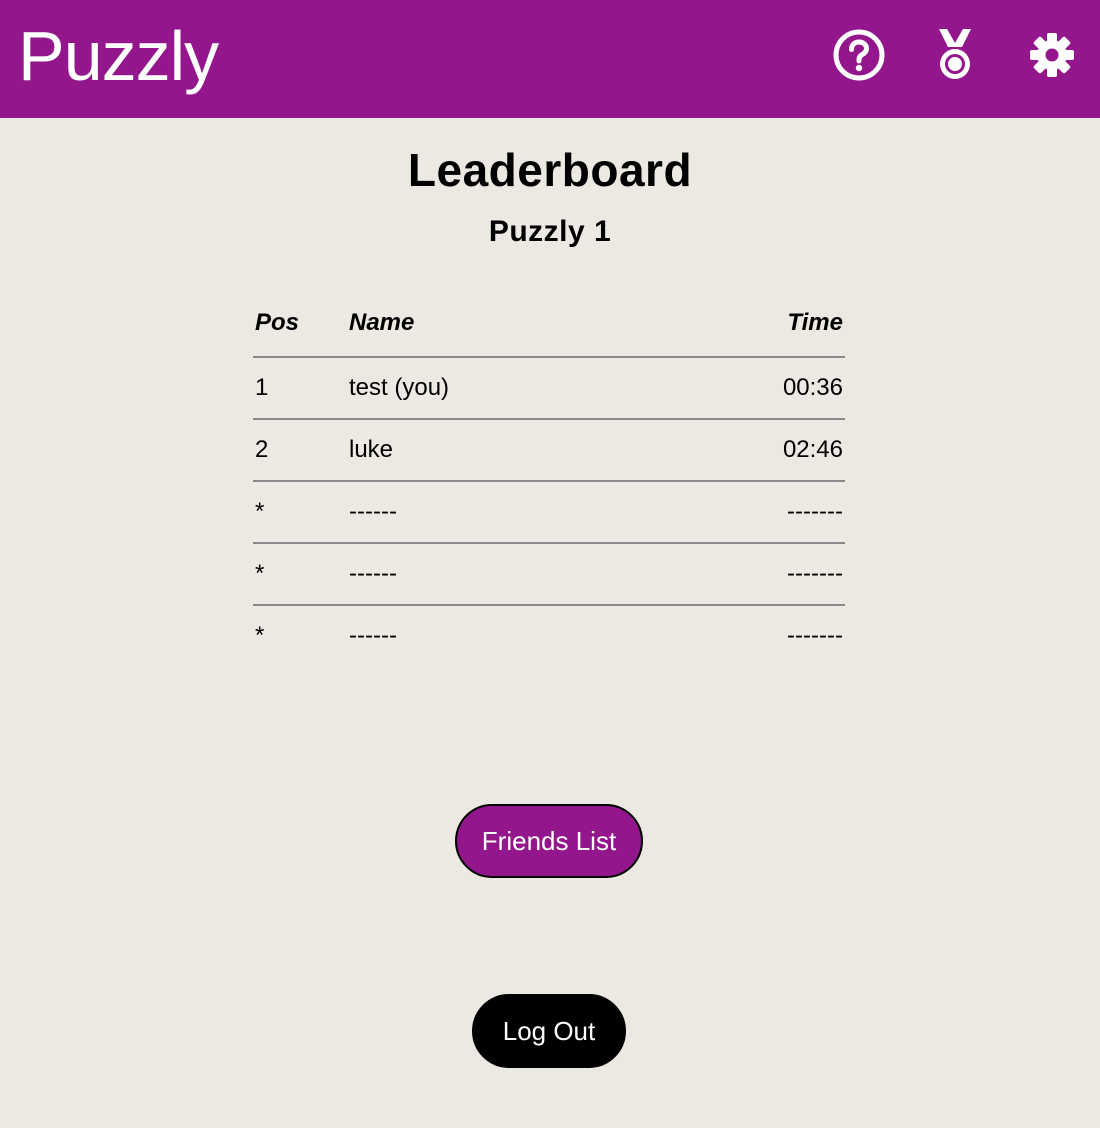 The height and width of the screenshot is (1128, 1100). I want to click on cell-pos: 2, so click(301, 450).